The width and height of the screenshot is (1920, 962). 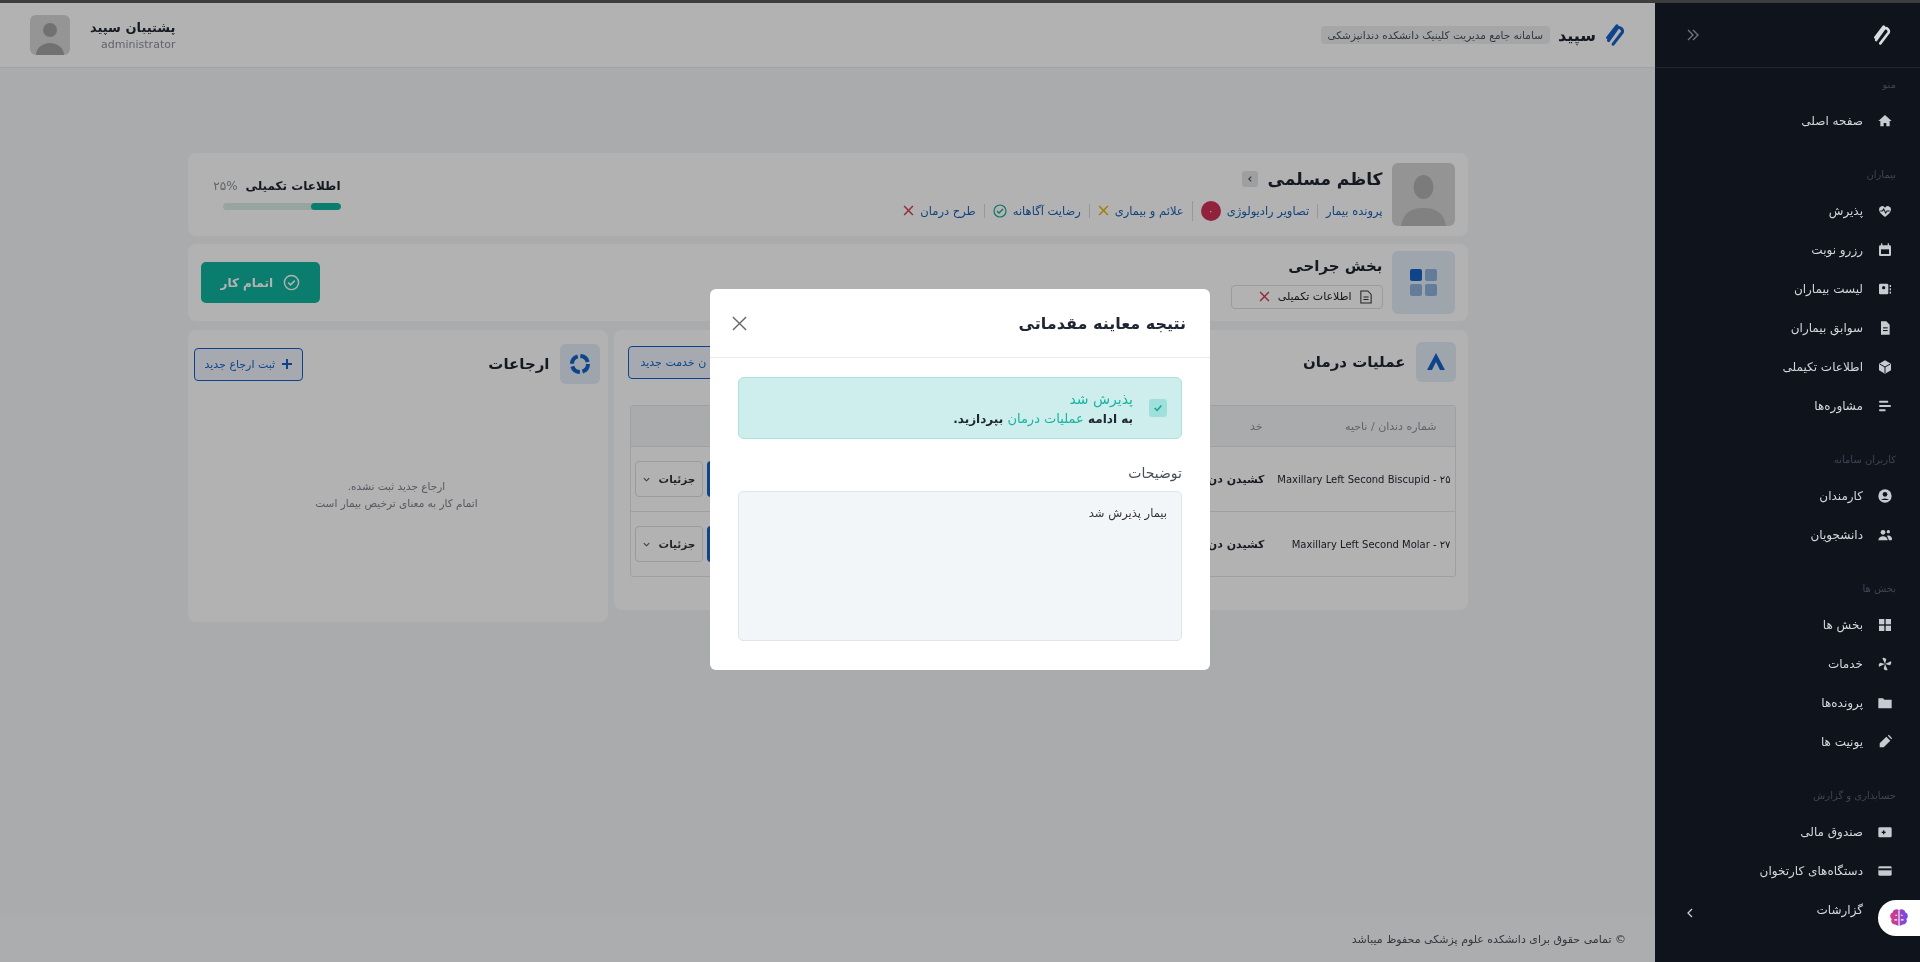 What do you see at coordinates (519, 364) in the screenshot?
I see `card-title: ارجاعات` at bounding box center [519, 364].